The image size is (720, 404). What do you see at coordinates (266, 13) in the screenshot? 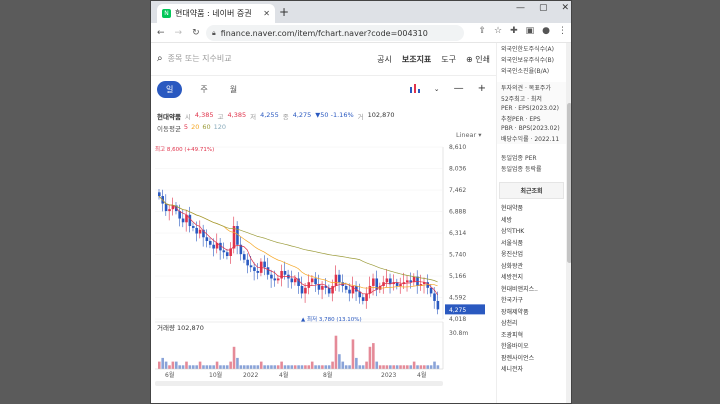
I see `close-tab-icon: ✕` at bounding box center [266, 13].